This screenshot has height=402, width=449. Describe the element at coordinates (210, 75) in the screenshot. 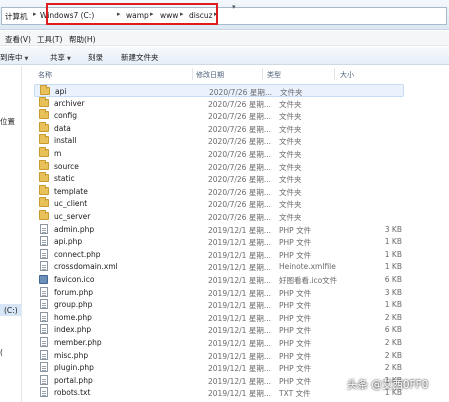

I see `column-header-date: 修改日期` at that location.